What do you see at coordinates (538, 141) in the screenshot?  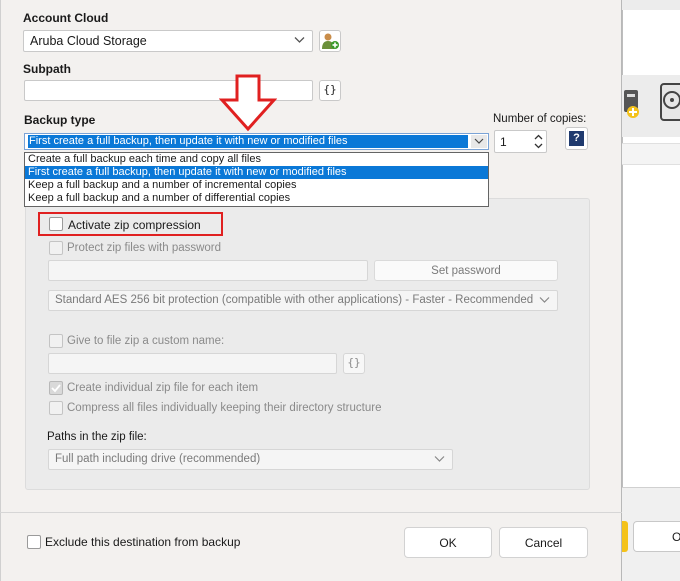 I see `stepper-arrows-icon` at bounding box center [538, 141].